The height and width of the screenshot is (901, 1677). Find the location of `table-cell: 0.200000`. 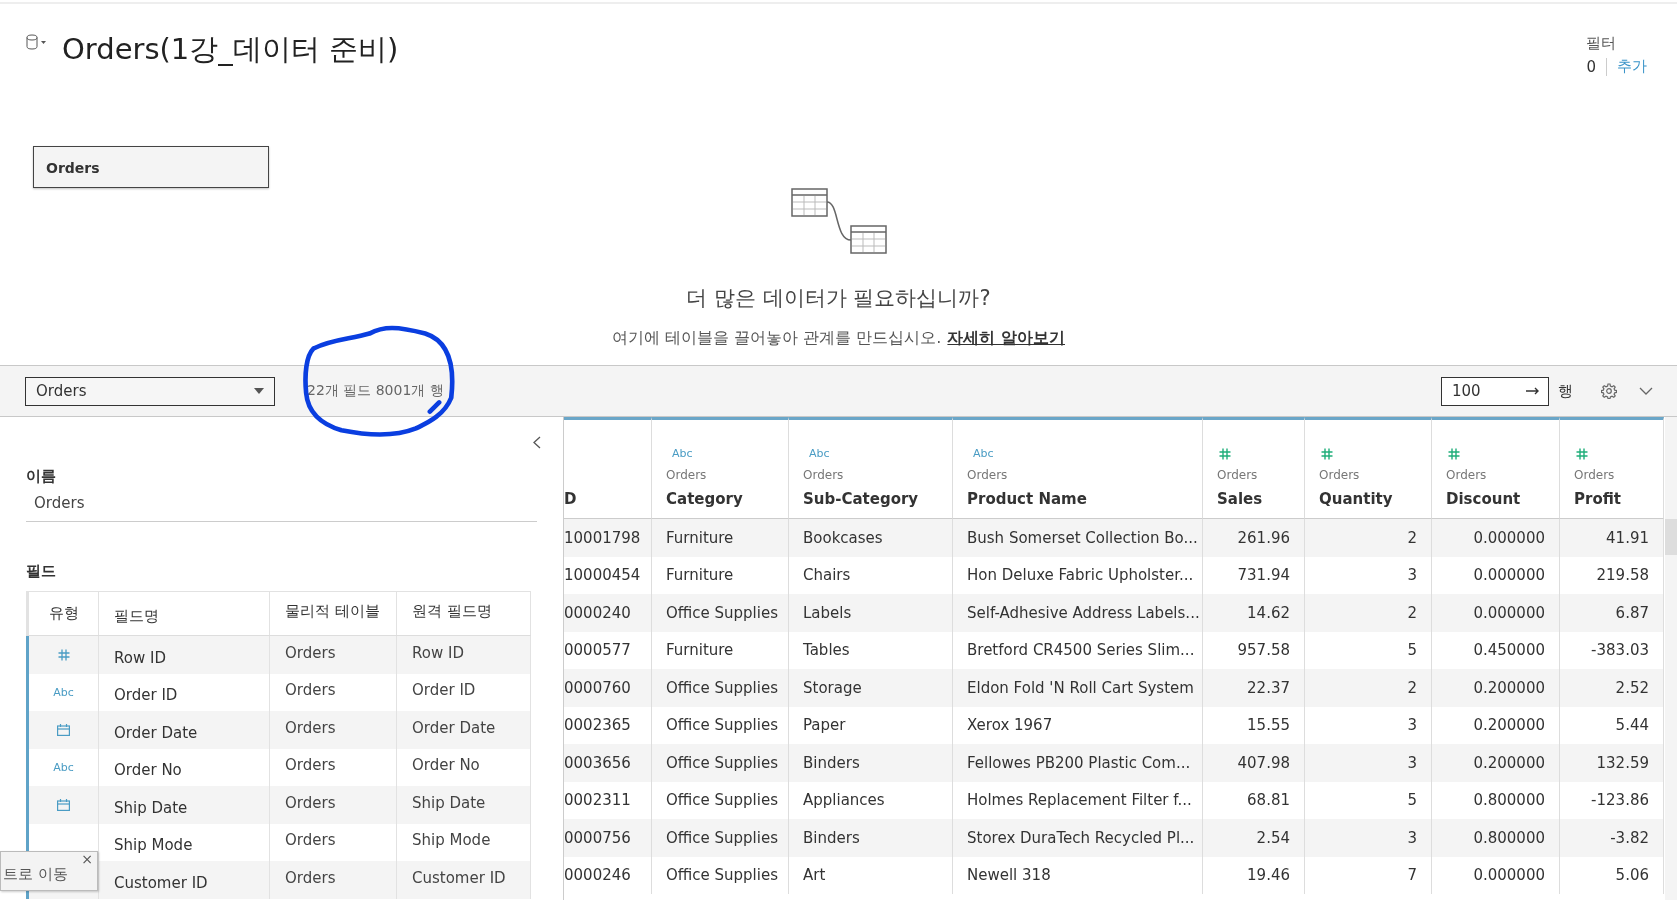

table-cell: 0.200000 is located at coordinates (1509, 725).